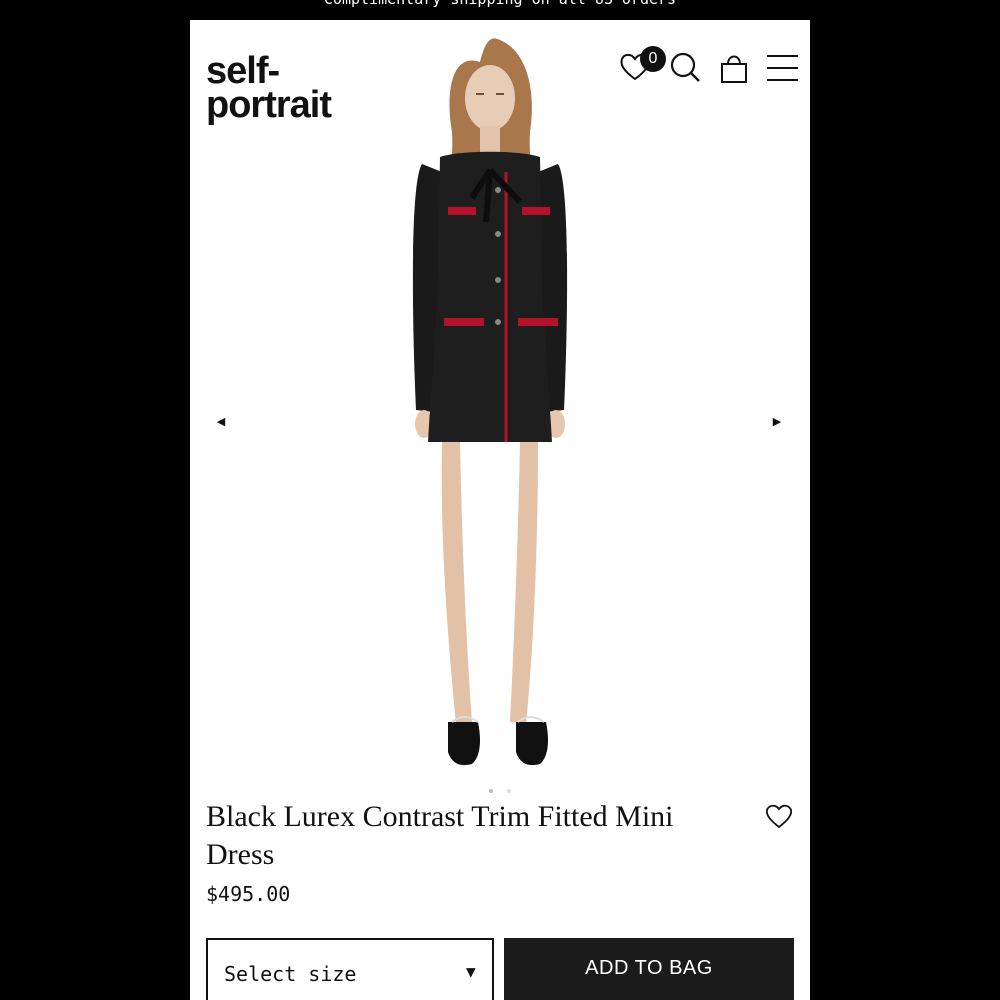 The width and height of the screenshot is (1000, 1000). Describe the element at coordinates (500, 4) in the screenshot. I see `promo-text: Complimentary shipping on all US orders` at that location.